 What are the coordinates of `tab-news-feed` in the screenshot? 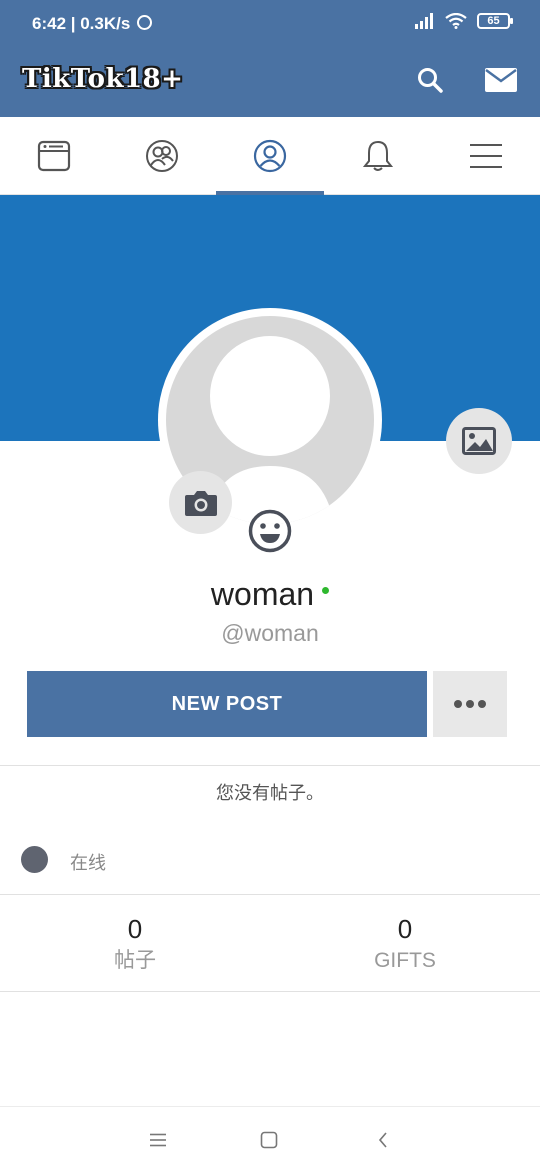 It's located at (54, 156).